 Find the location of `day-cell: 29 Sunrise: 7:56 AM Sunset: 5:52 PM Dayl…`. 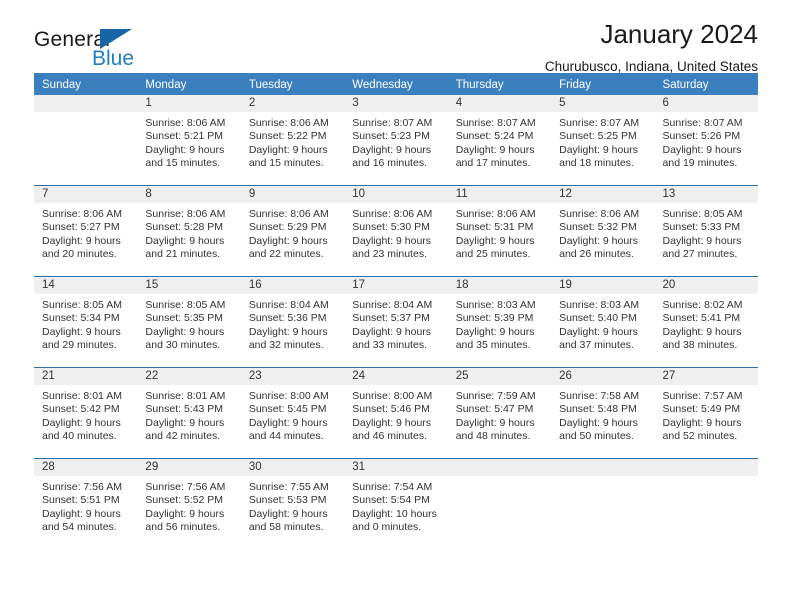

day-cell: 29 Sunrise: 7:56 AM Sunset: 5:52 PM Dayl… is located at coordinates (189, 504).